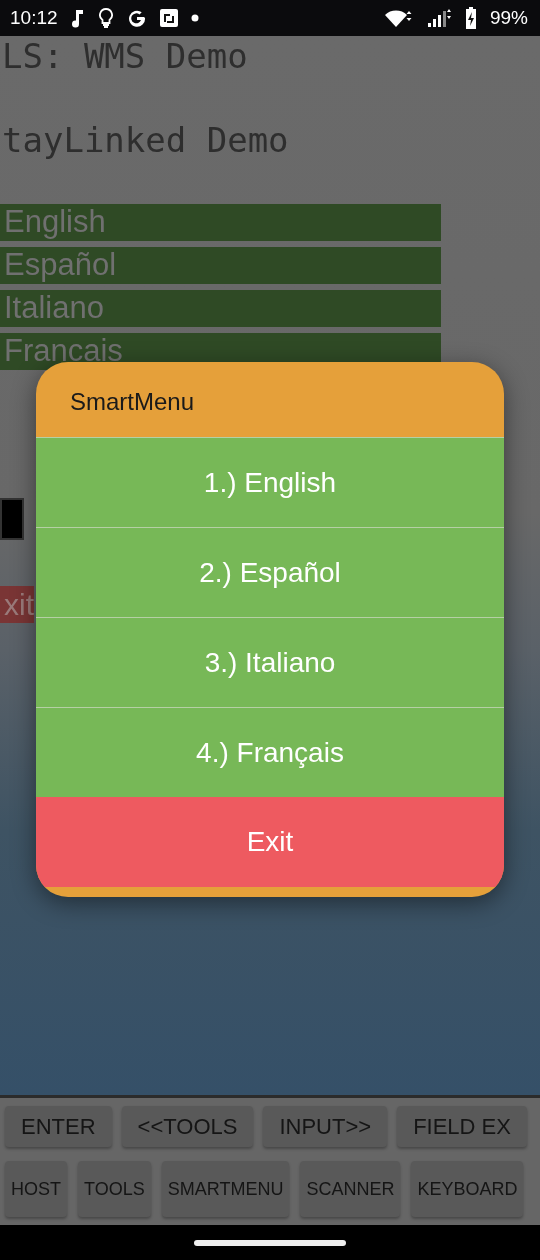 This screenshot has height=1260, width=540. Describe the element at coordinates (270, 752) in the screenshot. I see `menu-option: 4.) Français` at that location.